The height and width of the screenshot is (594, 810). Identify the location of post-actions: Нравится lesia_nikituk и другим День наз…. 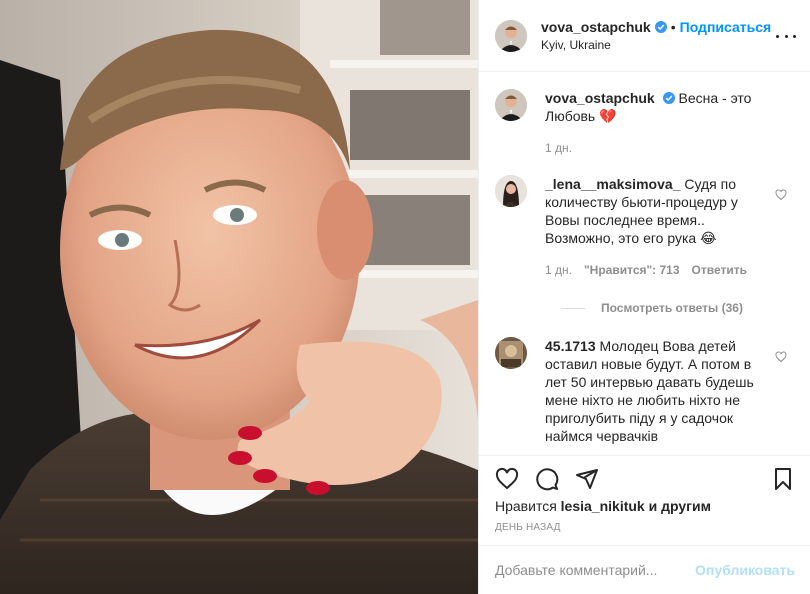
(644, 494).